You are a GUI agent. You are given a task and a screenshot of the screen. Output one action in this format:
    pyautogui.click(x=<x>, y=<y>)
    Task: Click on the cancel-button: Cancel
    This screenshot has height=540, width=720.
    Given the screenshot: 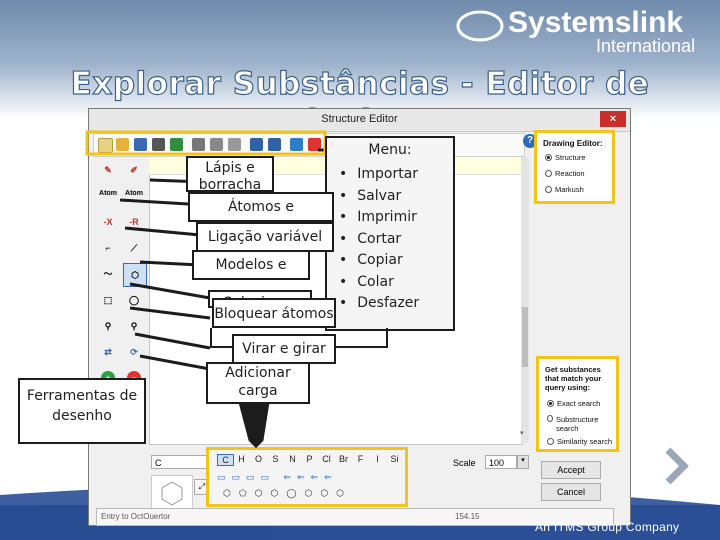 What is the action you would take?
    pyautogui.click(x=571, y=492)
    